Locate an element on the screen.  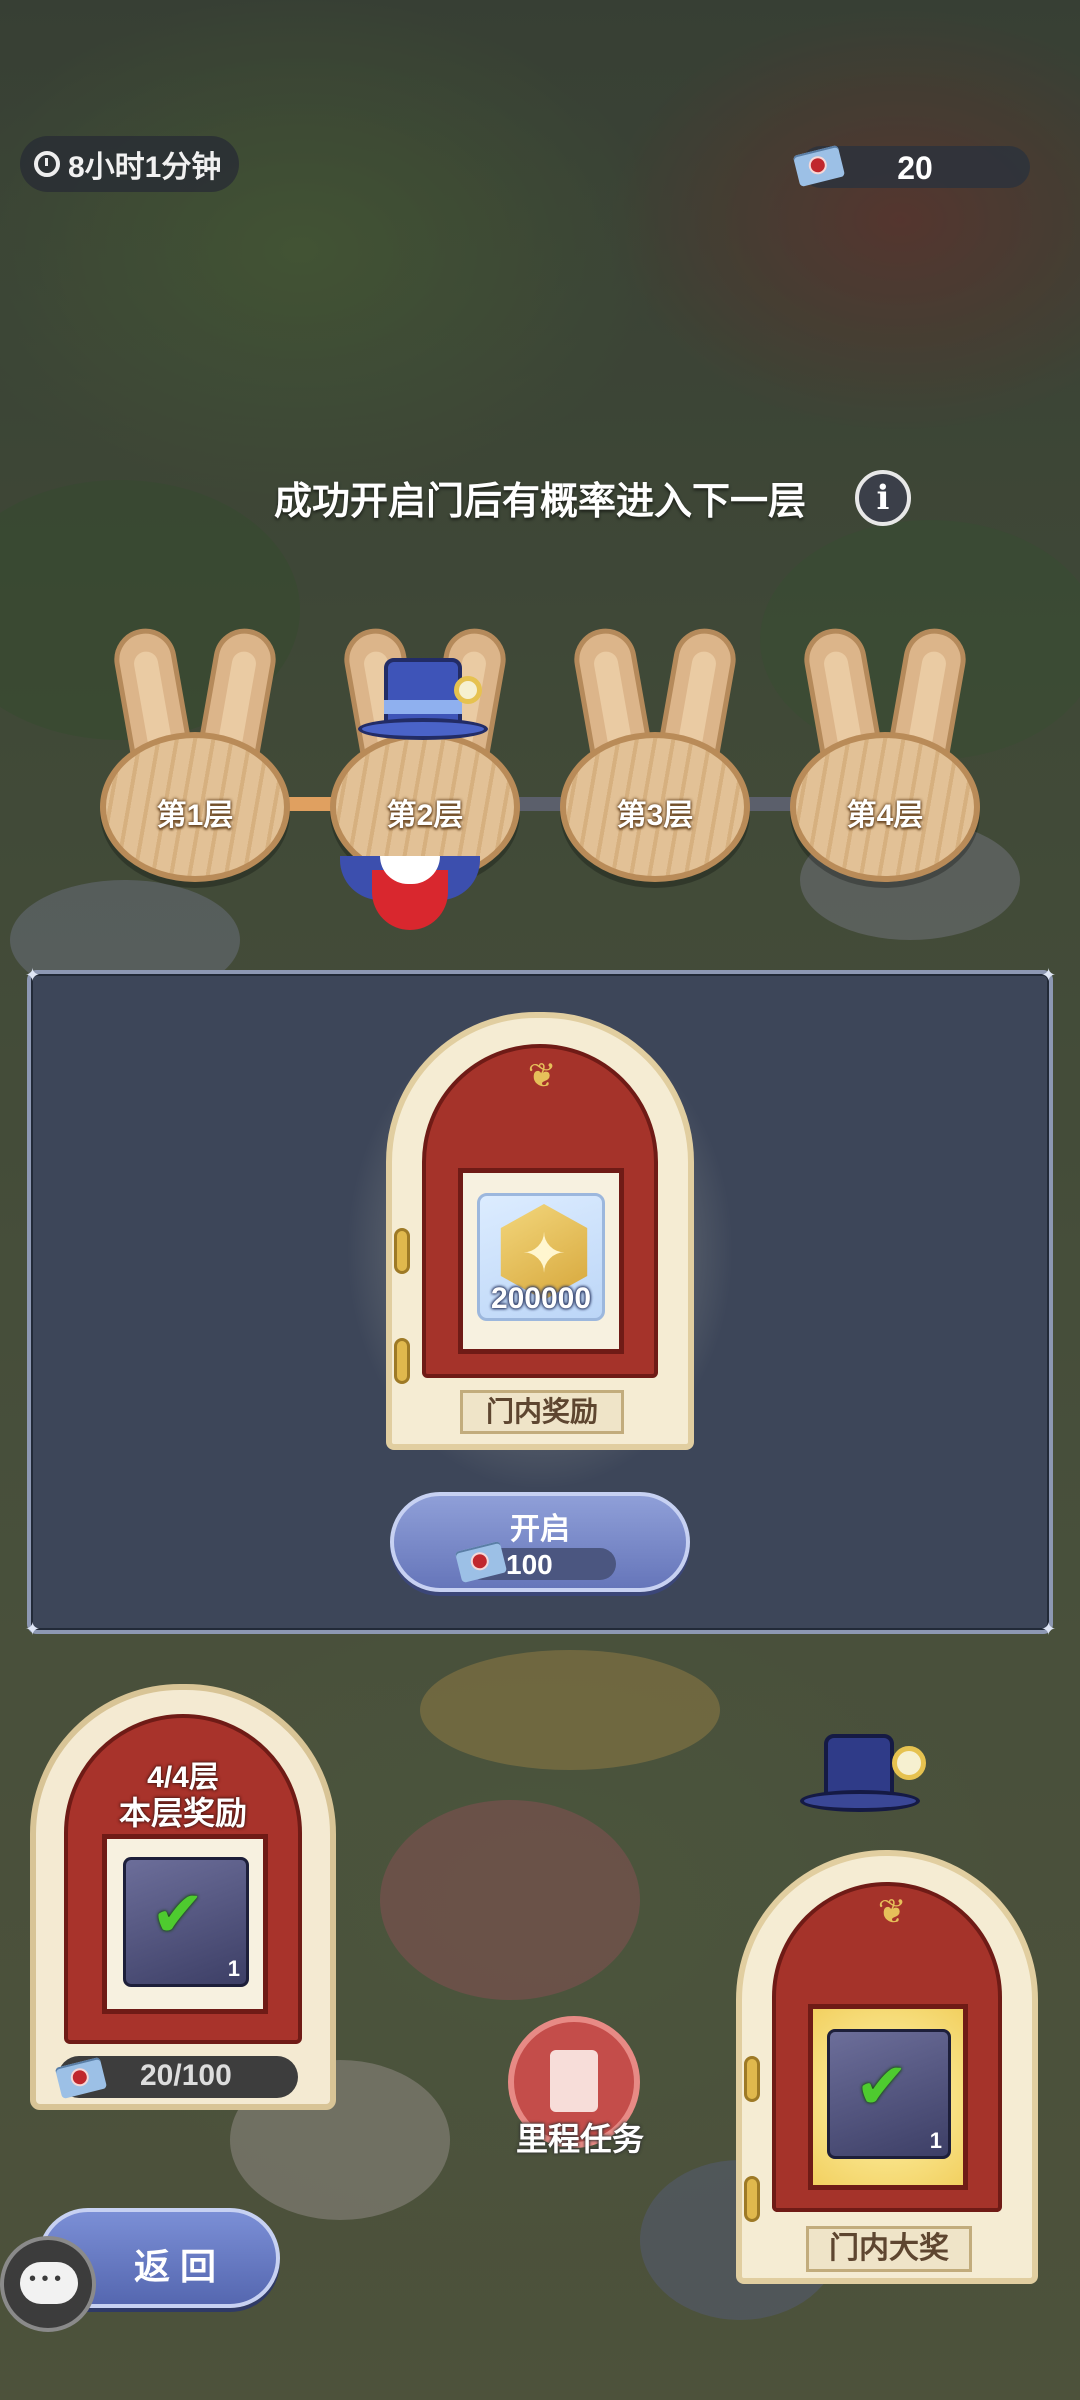
floor-reward-slot: 1 ✔ is located at coordinates (185, 1924).